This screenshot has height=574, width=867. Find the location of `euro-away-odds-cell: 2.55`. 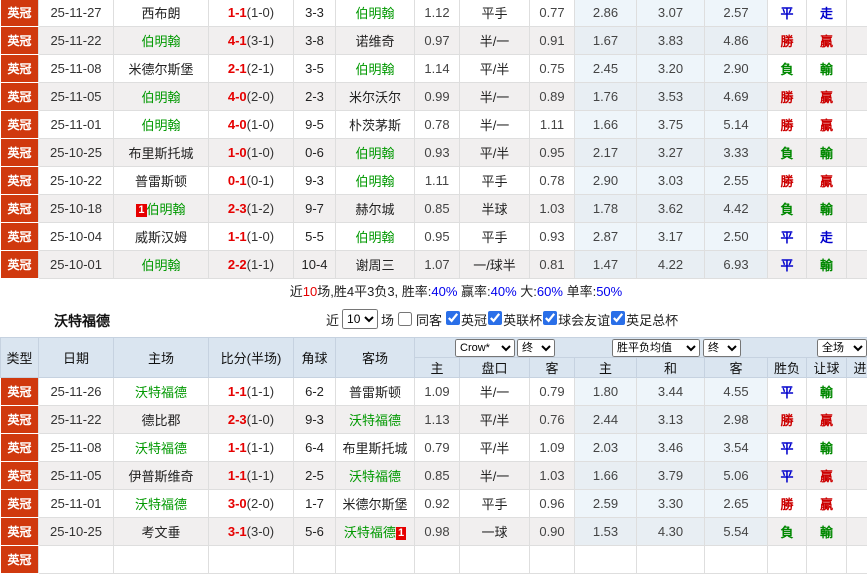

euro-away-odds-cell: 2.55 is located at coordinates (736, 181).